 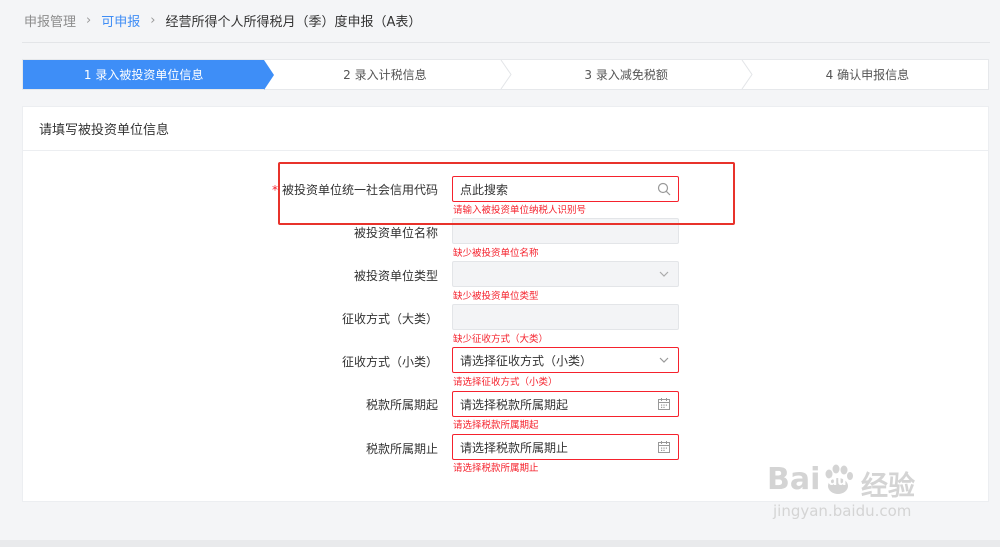 What do you see at coordinates (395, 233) in the screenshot?
I see `unit-name-label: 被投资单位名称` at bounding box center [395, 233].